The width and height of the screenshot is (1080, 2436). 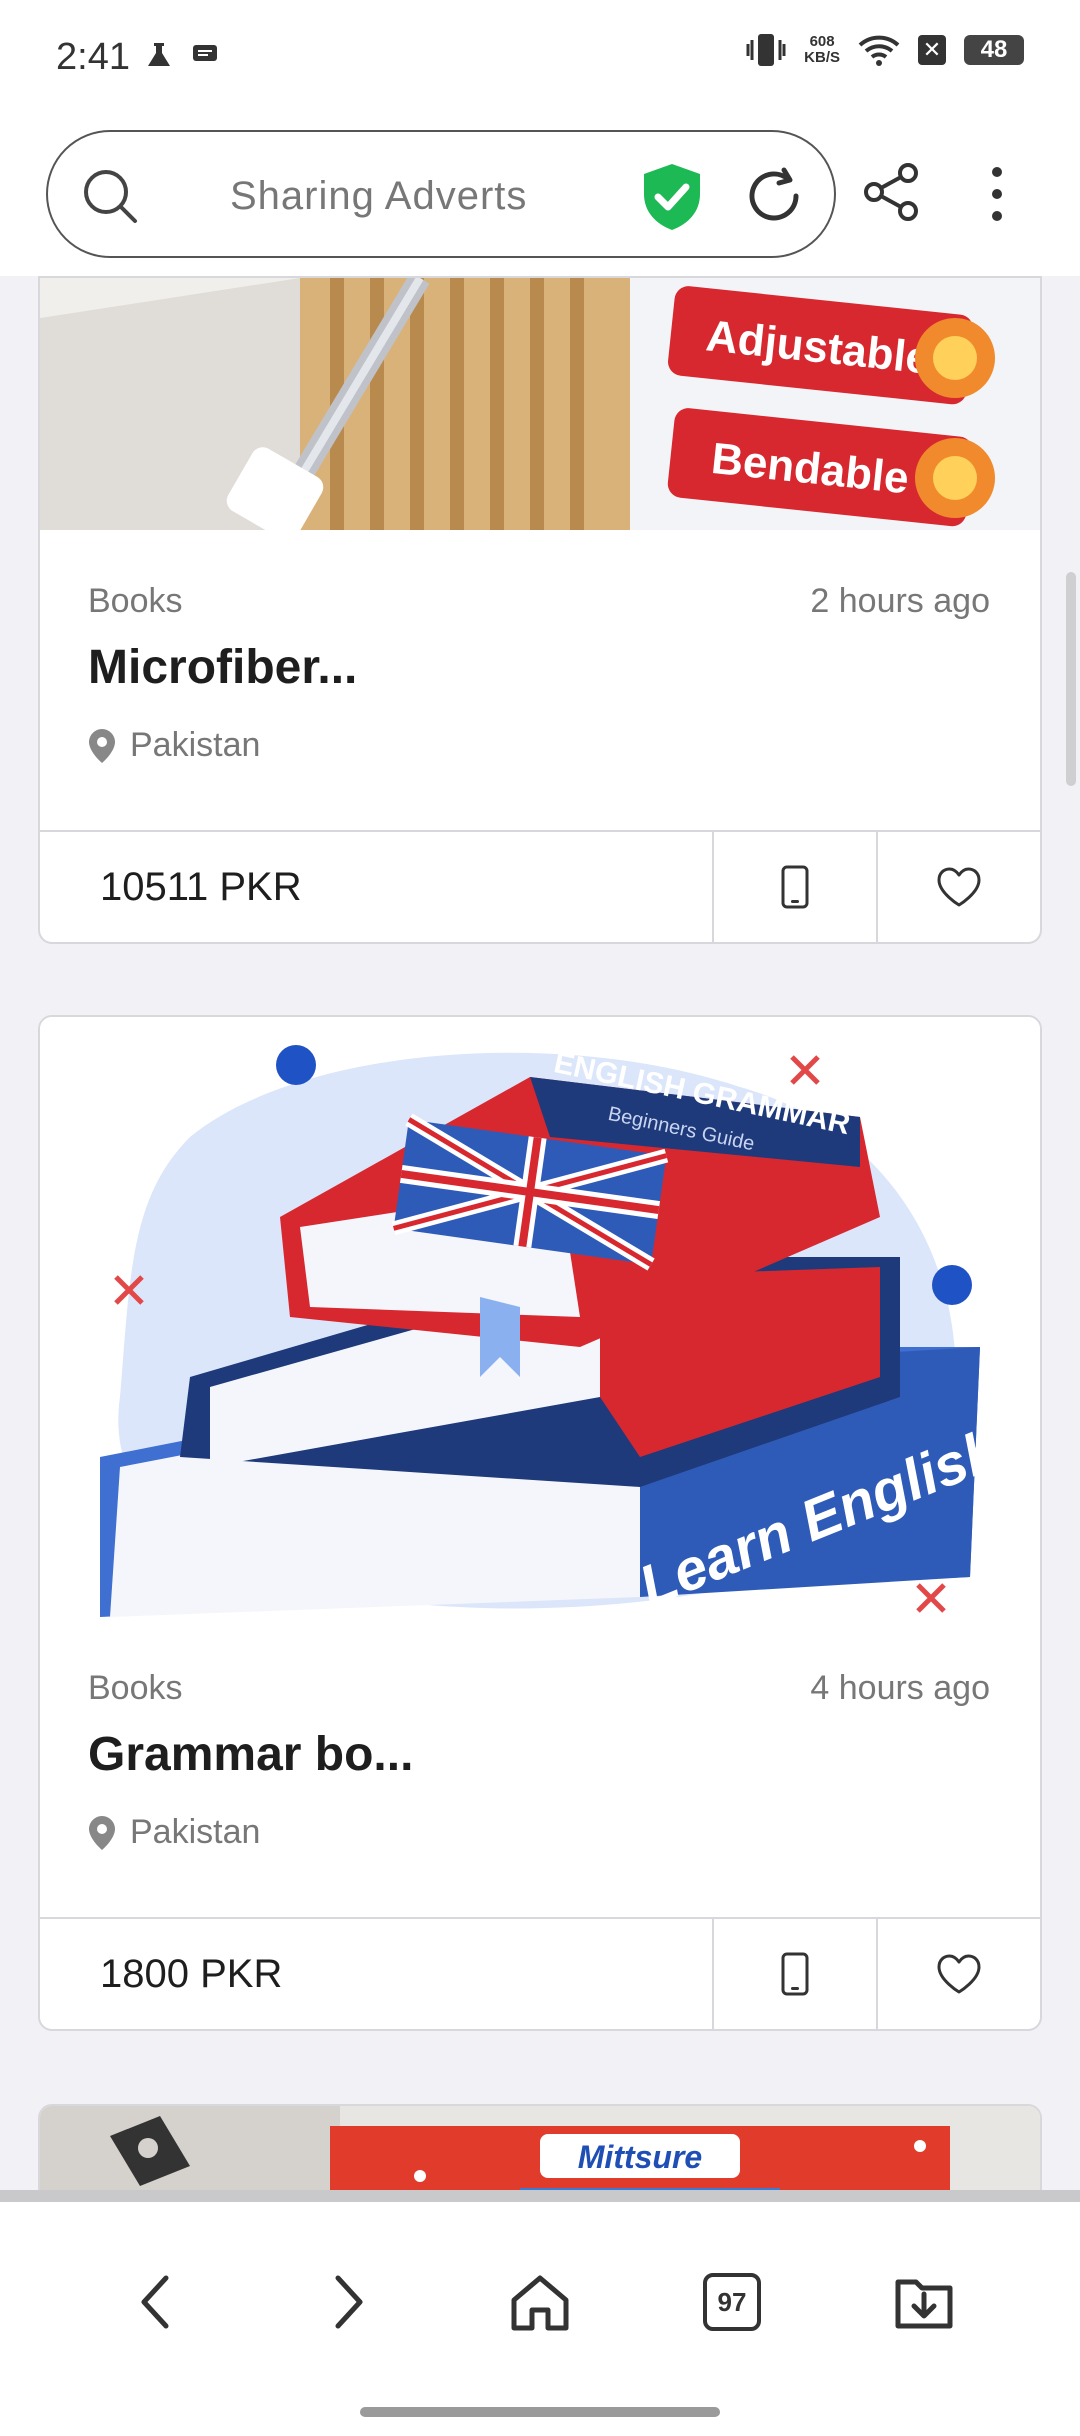 What do you see at coordinates (672, 197) in the screenshot?
I see `shield-check-icon` at bounding box center [672, 197].